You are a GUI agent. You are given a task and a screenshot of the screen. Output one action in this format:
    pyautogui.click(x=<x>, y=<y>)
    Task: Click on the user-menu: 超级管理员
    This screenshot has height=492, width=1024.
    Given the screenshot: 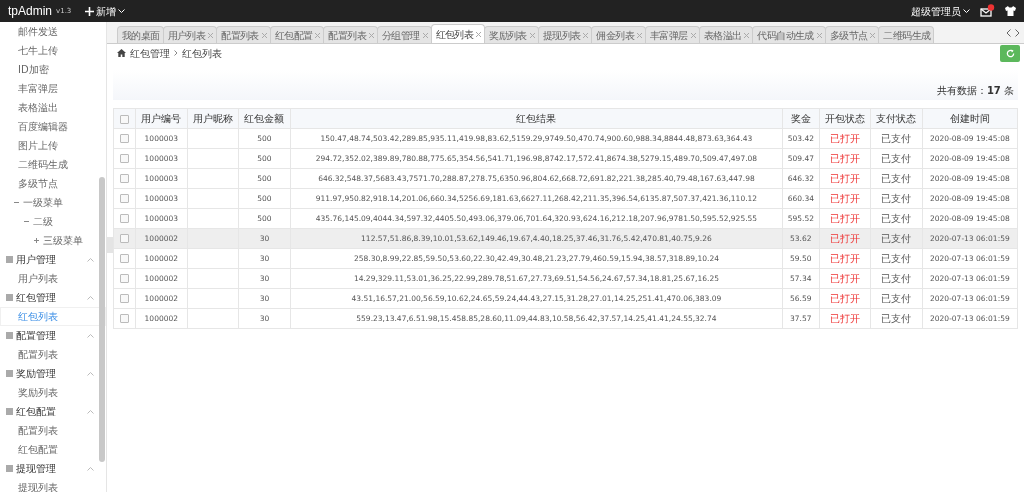 What is the action you would take?
    pyautogui.click(x=940, y=11)
    